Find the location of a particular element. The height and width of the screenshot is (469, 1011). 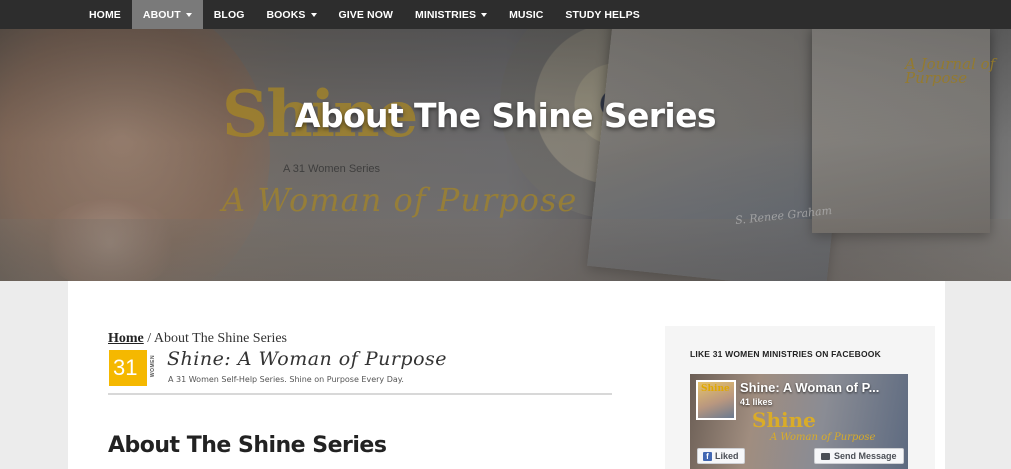

banner-title: Shine: A Woman of Purpose is located at coordinates (307, 359).